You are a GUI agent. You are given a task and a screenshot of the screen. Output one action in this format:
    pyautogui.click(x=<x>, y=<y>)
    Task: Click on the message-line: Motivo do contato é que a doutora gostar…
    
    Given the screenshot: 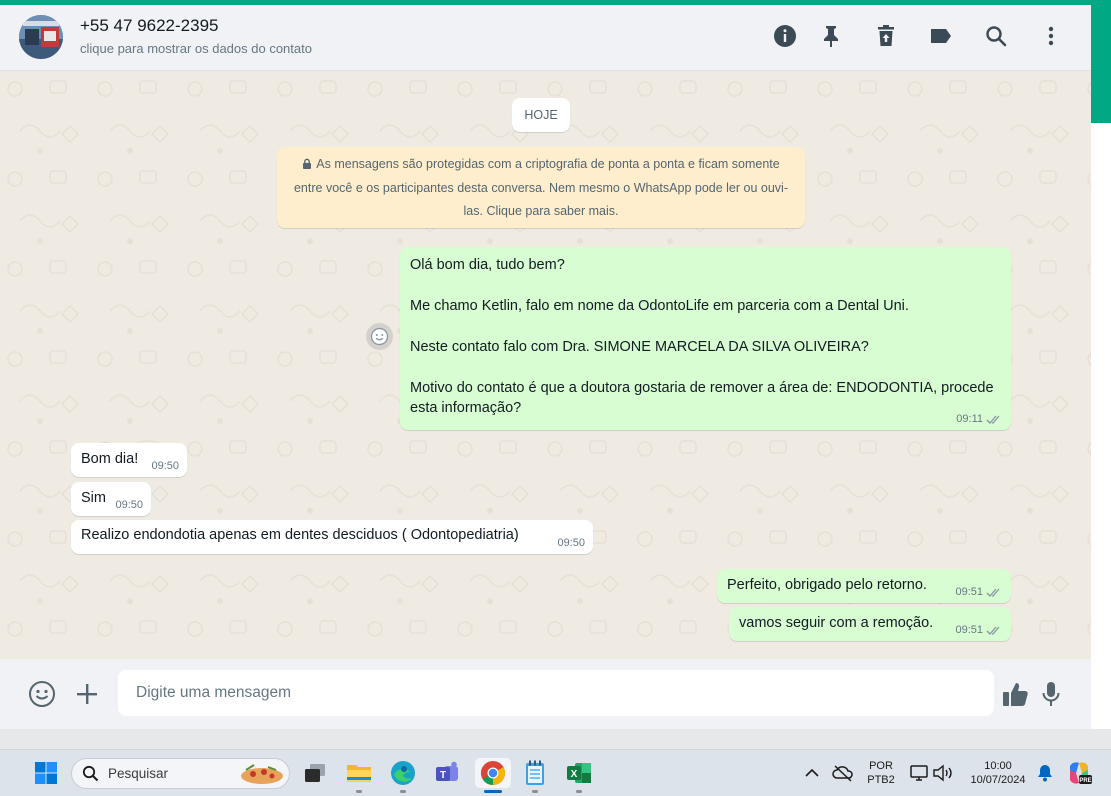 What is the action you would take?
    pyautogui.click(x=702, y=398)
    